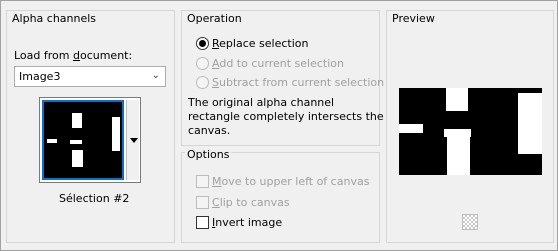 This screenshot has width=558, height=251. Describe the element at coordinates (155, 75) in the screenshot. I see `chevron-down-icon: ⌄` at that location.